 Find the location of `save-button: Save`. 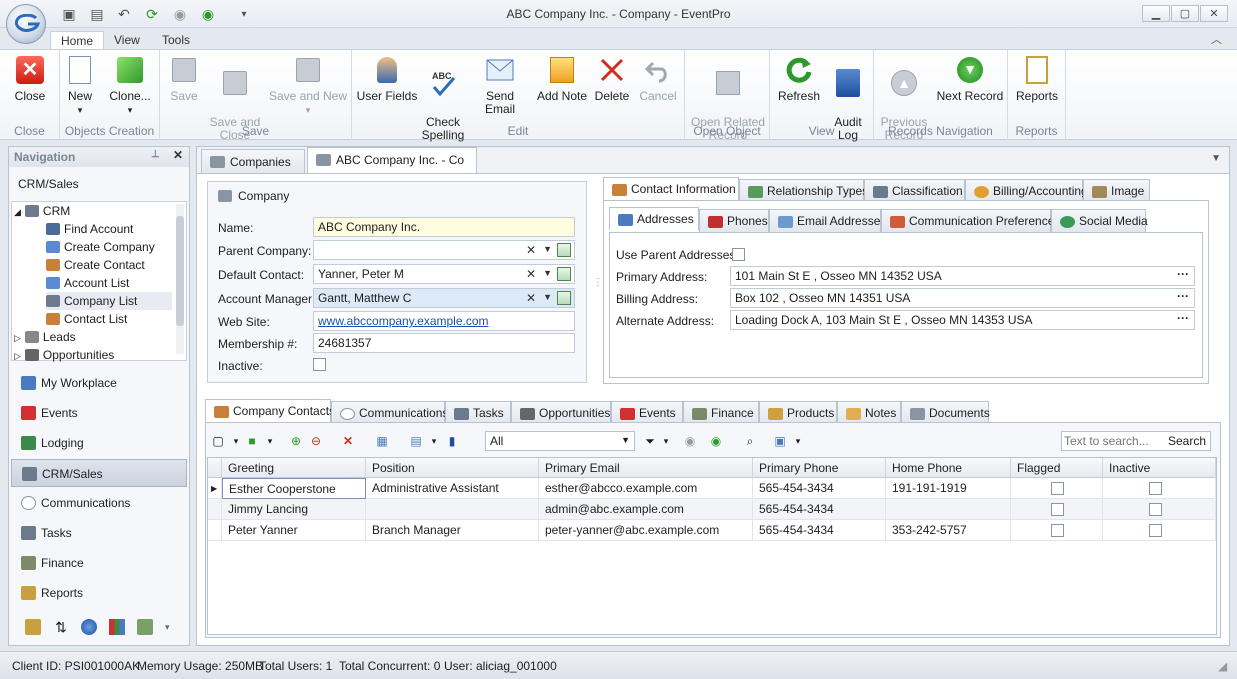

save-button: Save is located at coordinates (184, 78).